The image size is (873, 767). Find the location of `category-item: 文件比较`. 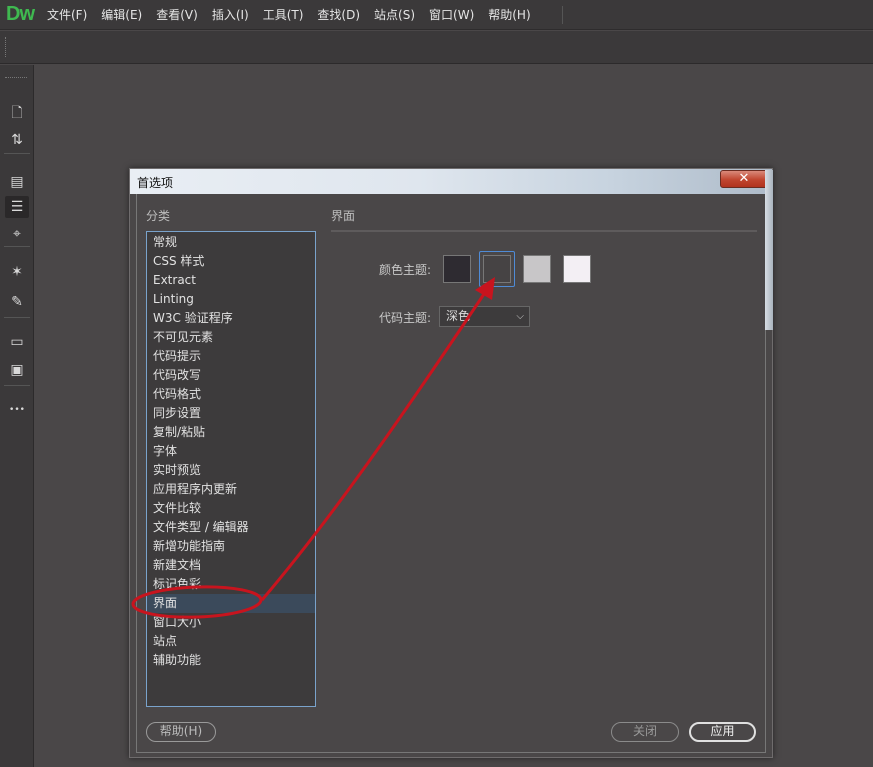

category-item: 文件比较 is located at coordinates (231, 508).